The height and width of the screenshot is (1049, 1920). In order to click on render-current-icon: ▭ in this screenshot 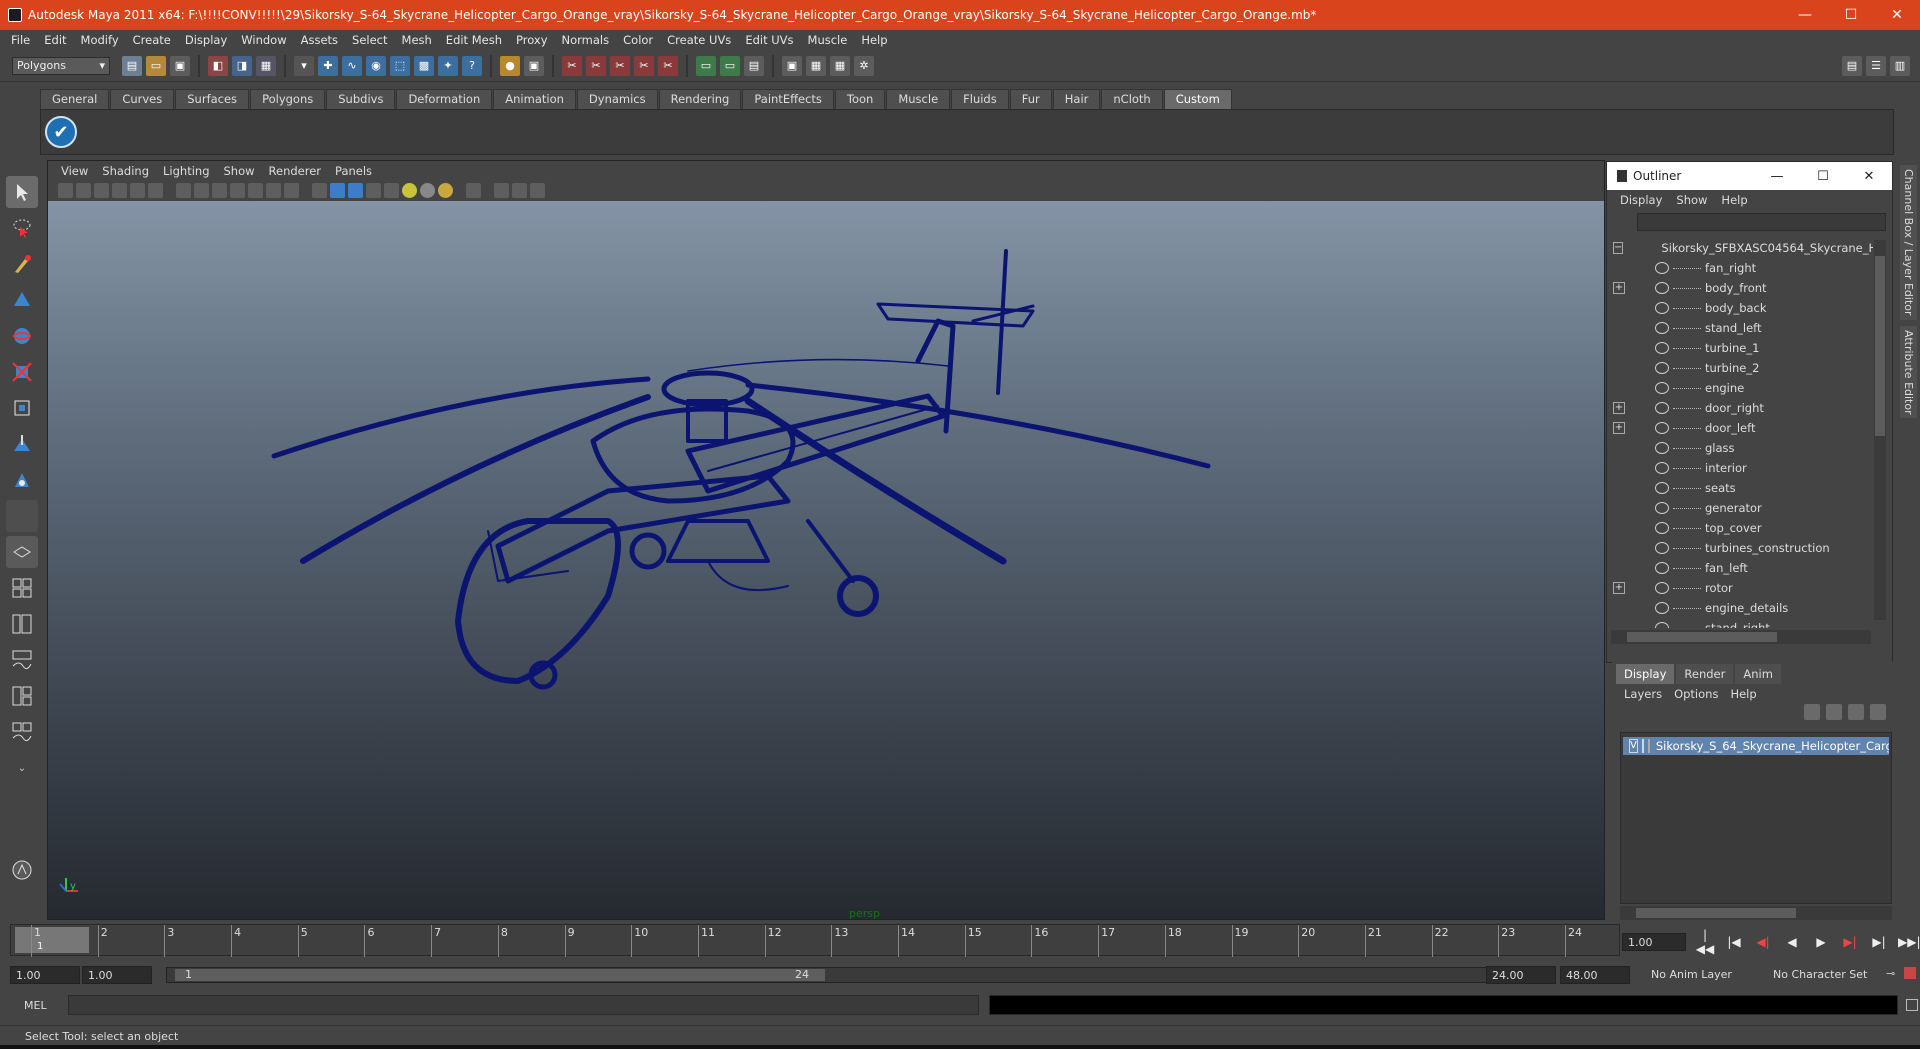, I will do `click(706, 65)`.